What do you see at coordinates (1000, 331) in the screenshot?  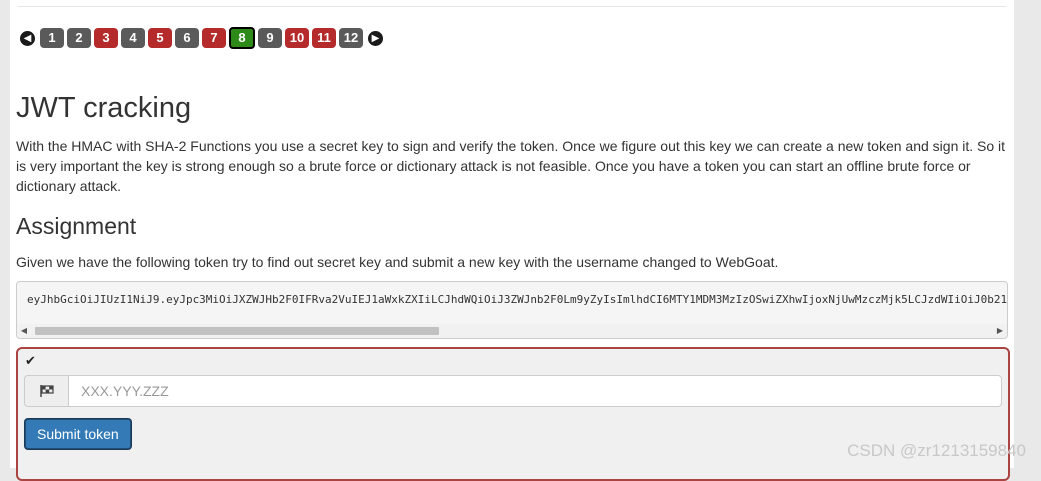 I see `scroll-right-icon: ▶` at bounding box center [1000, 331].